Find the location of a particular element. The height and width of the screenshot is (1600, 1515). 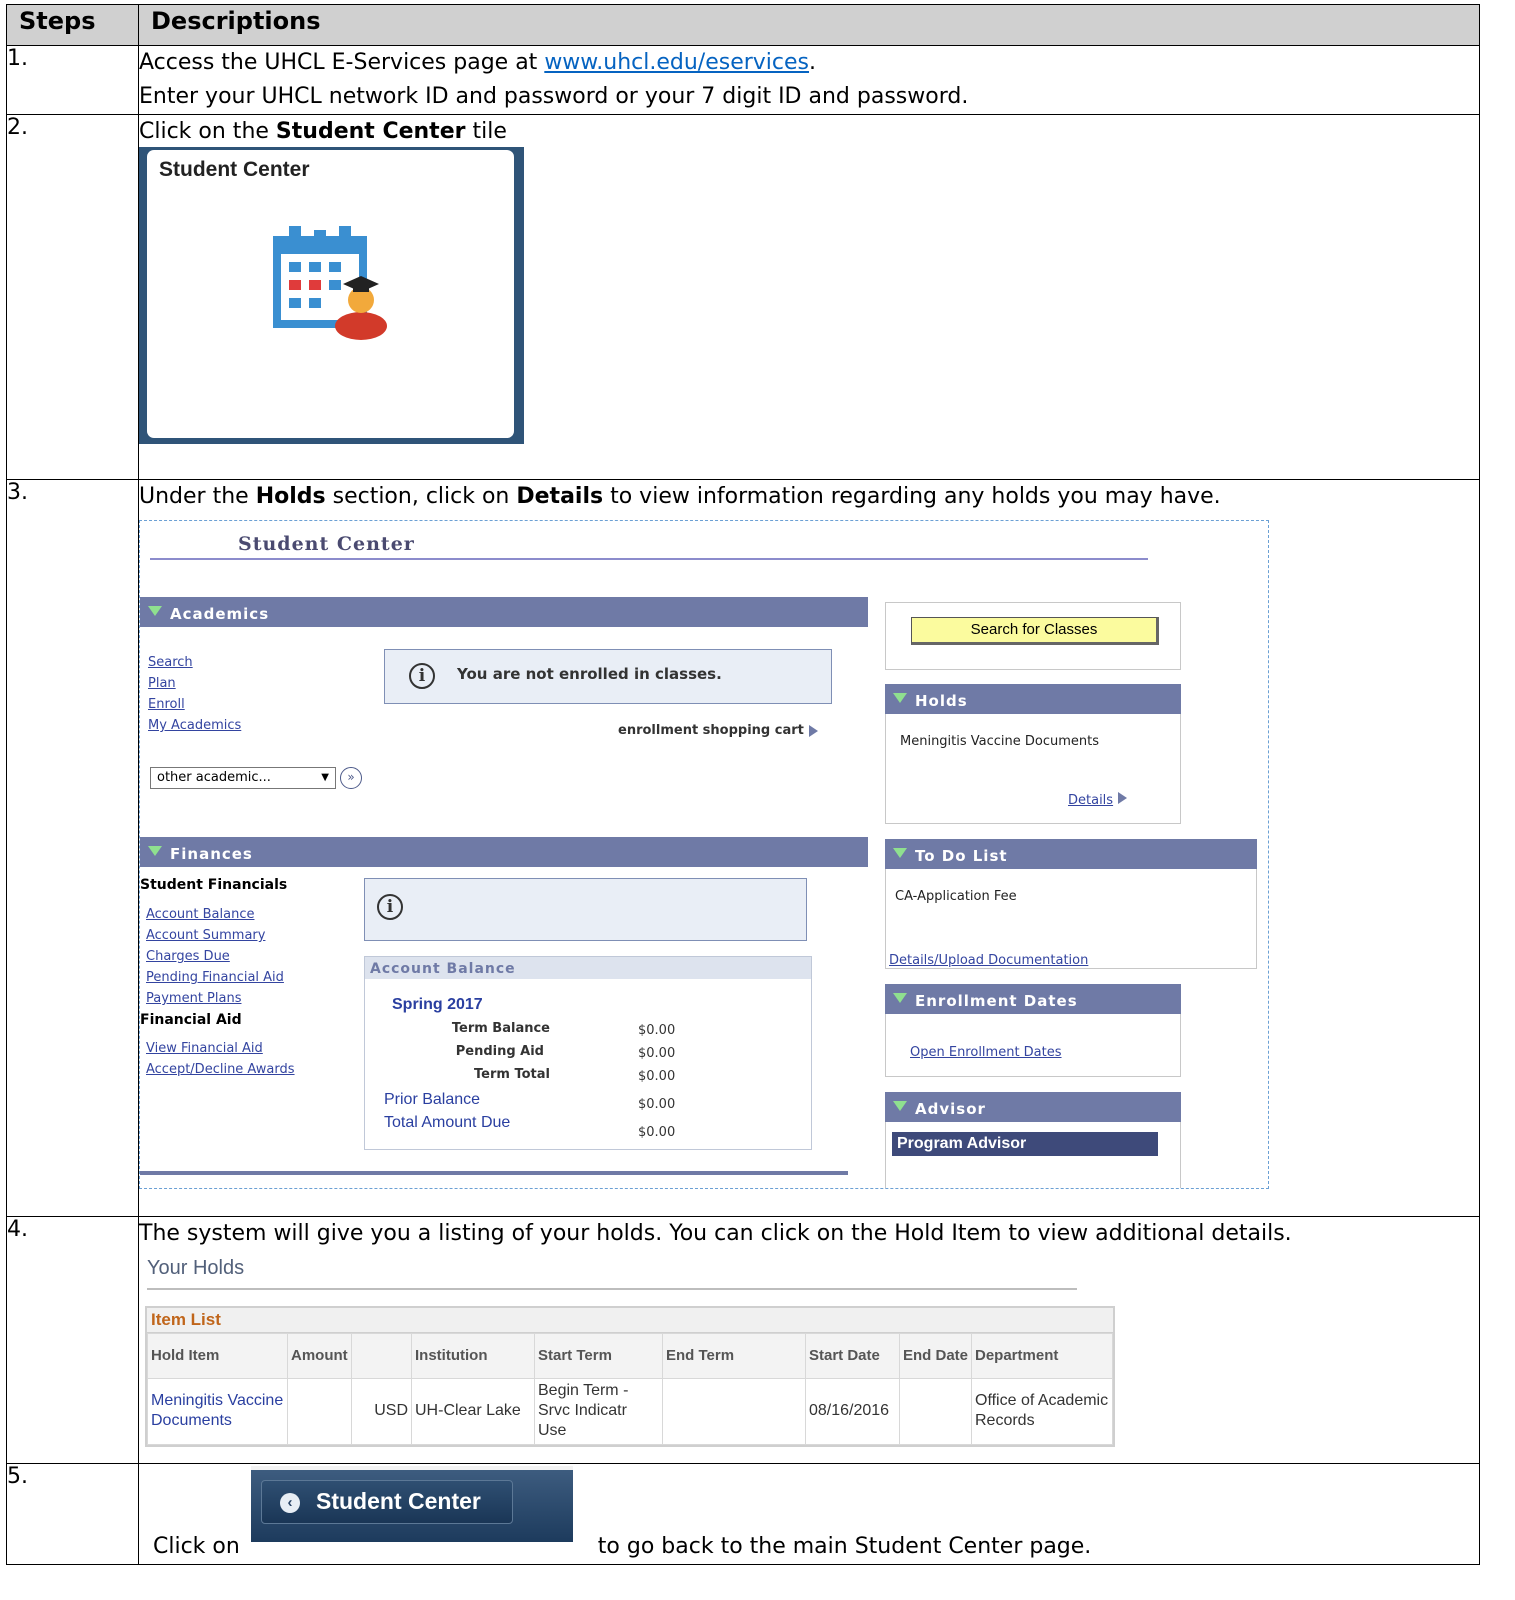

plan-link: Plan is located at coordinates (162, 683).